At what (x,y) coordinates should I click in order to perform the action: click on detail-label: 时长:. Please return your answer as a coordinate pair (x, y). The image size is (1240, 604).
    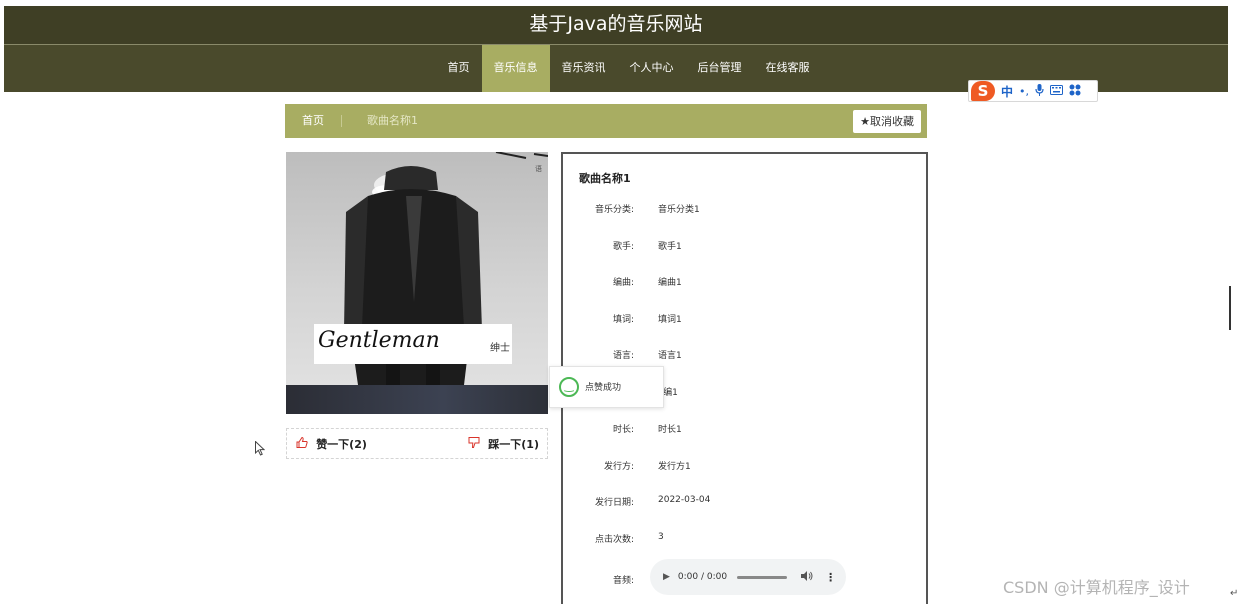
    Looking at the image, I should click on (623, 430).